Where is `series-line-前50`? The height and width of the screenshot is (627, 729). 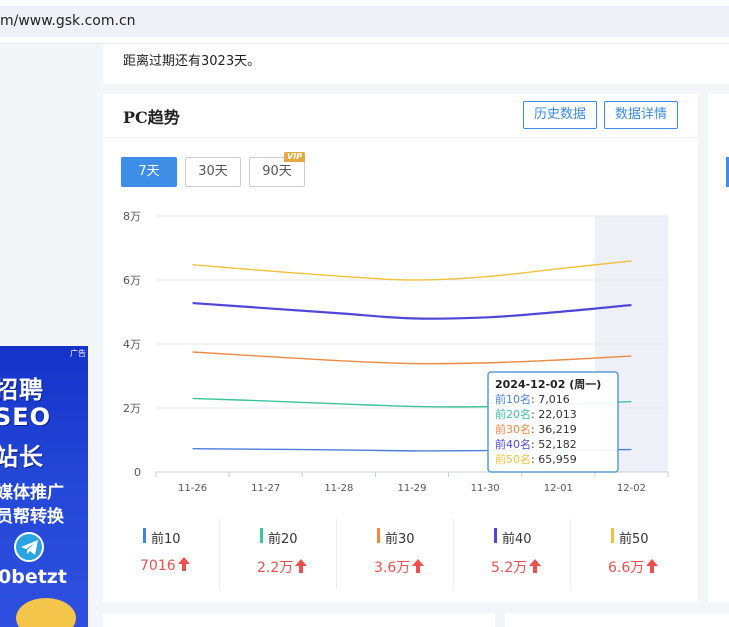 series-line-前50 is located at coordinates (412, 270).